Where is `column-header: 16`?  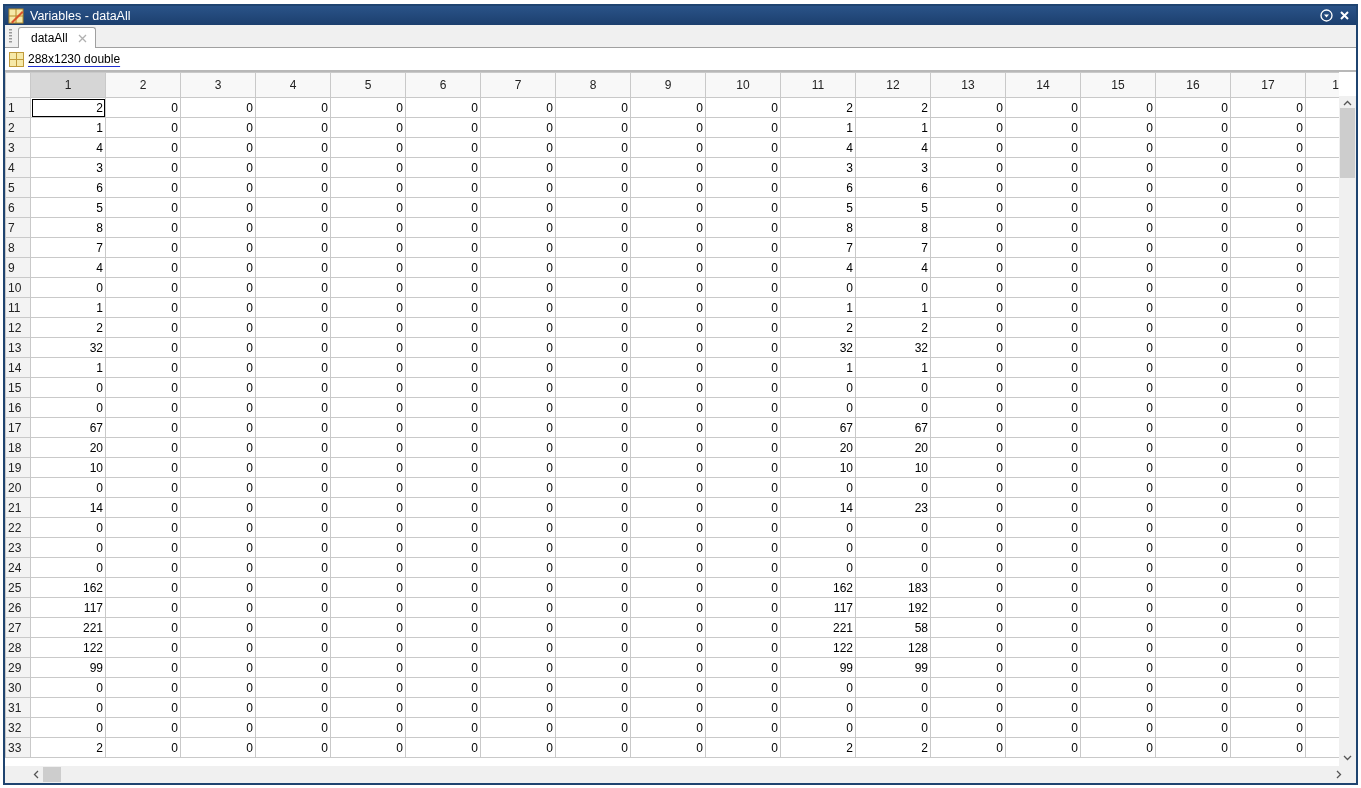 column-header: 16 is located at coordinates (1193, 85).